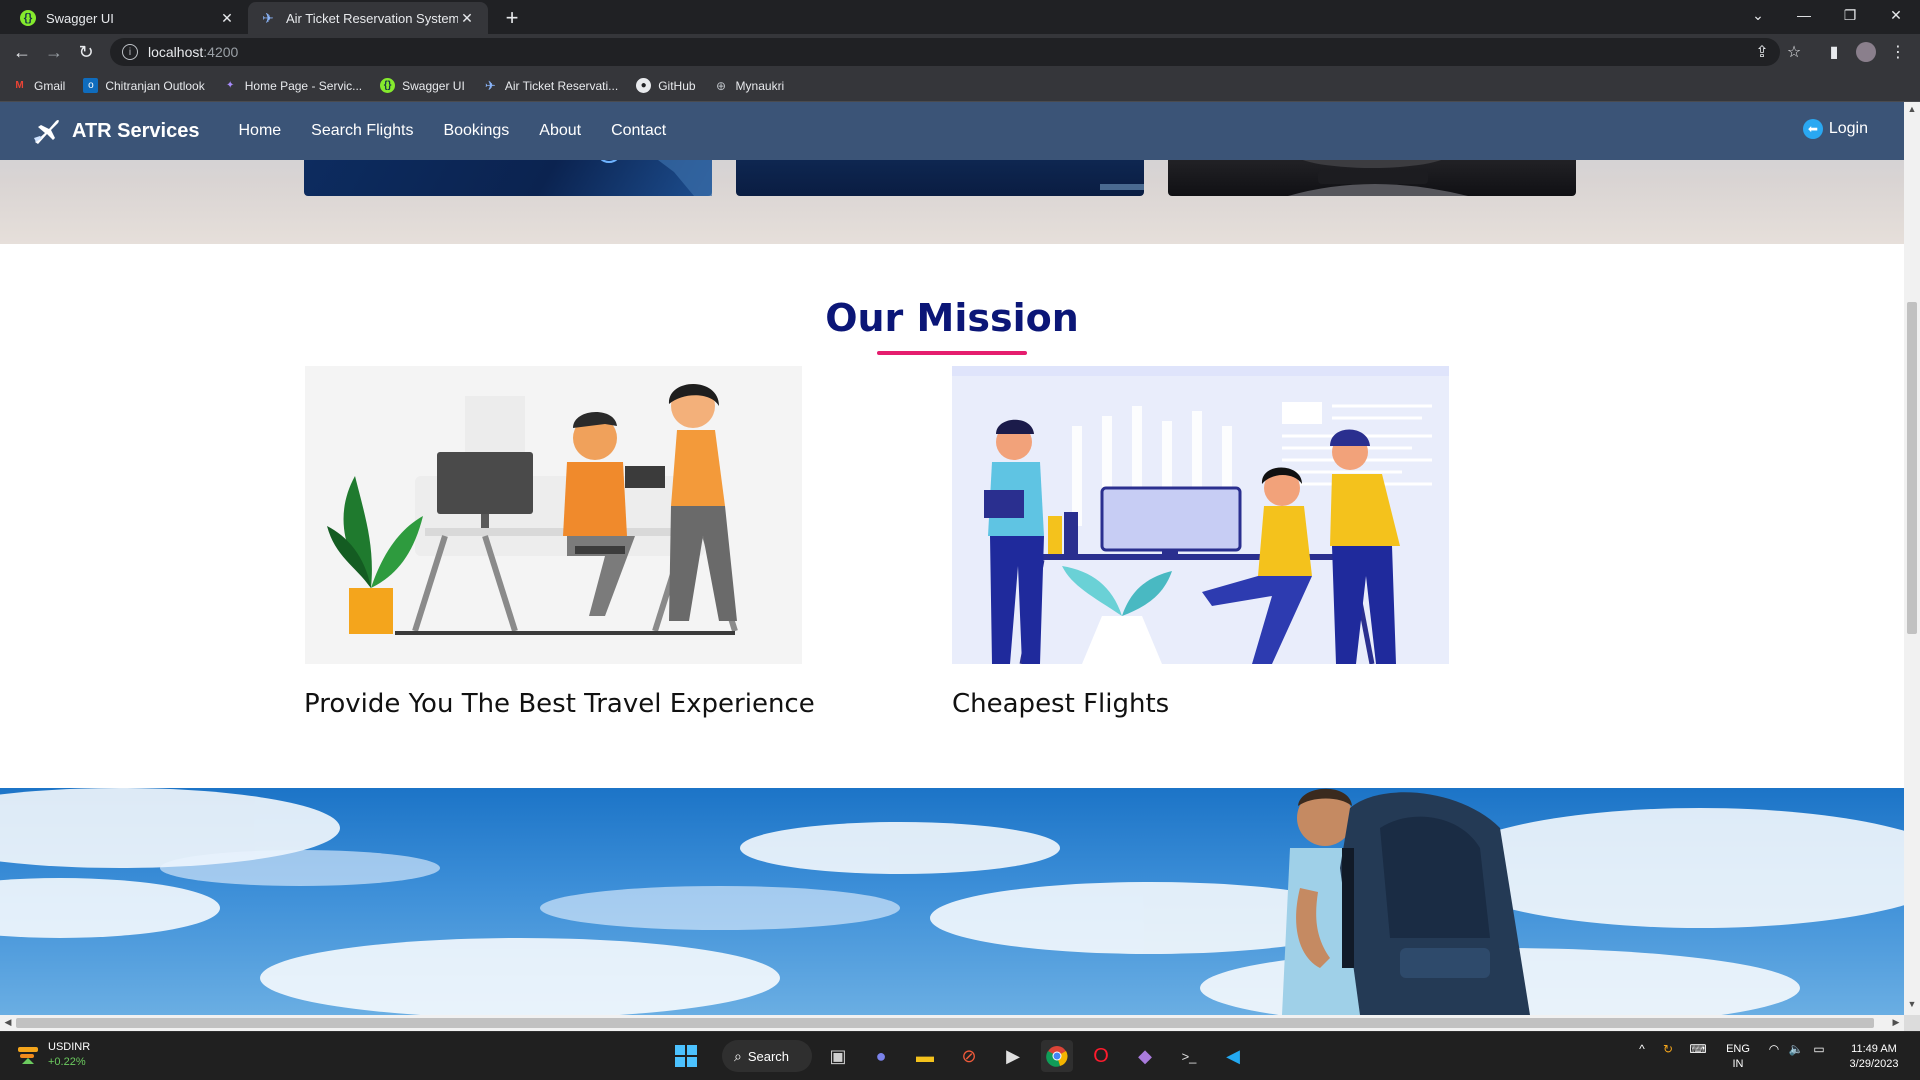 The height and width of the screenshot is (1080, 1920). Describe the element at coordinates (677, 85) in the screenshot. I see `bookmark-label: GitHub` at that location.